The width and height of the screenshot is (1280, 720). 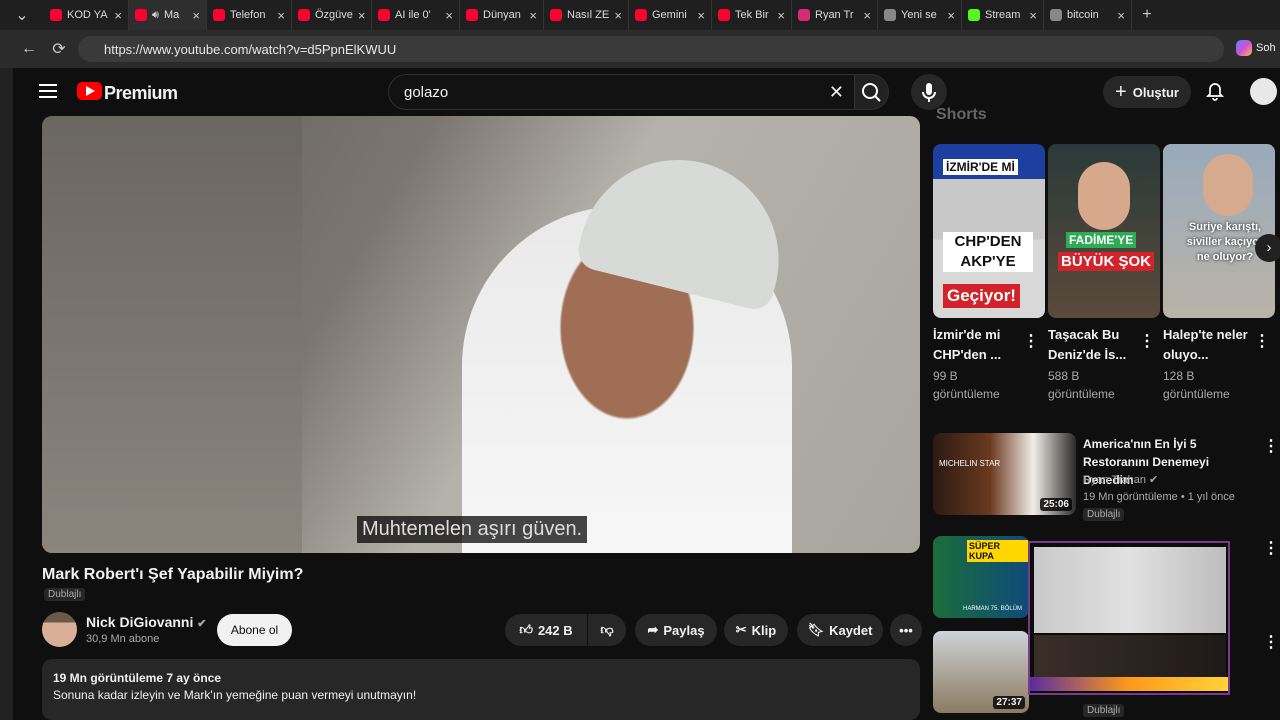 I want to click on like-button: 👍︎ 242 B, so click(x=546, y=630).